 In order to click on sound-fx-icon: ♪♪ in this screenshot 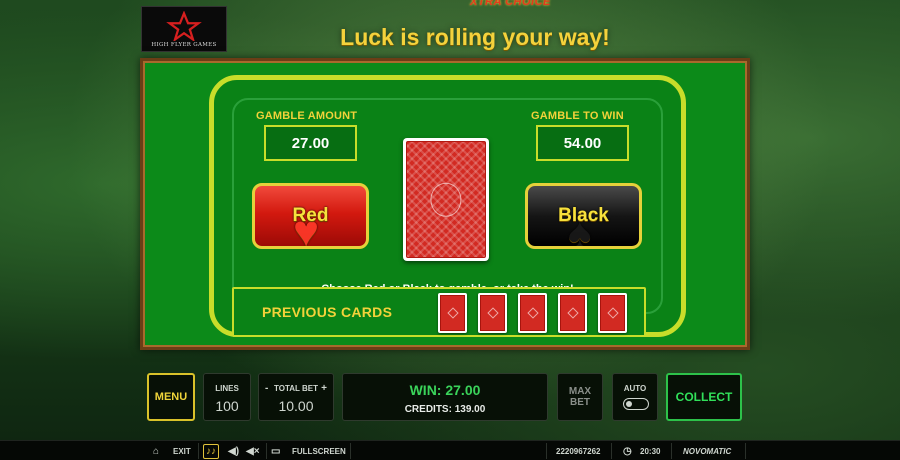, I will do `click(211, 450)`.